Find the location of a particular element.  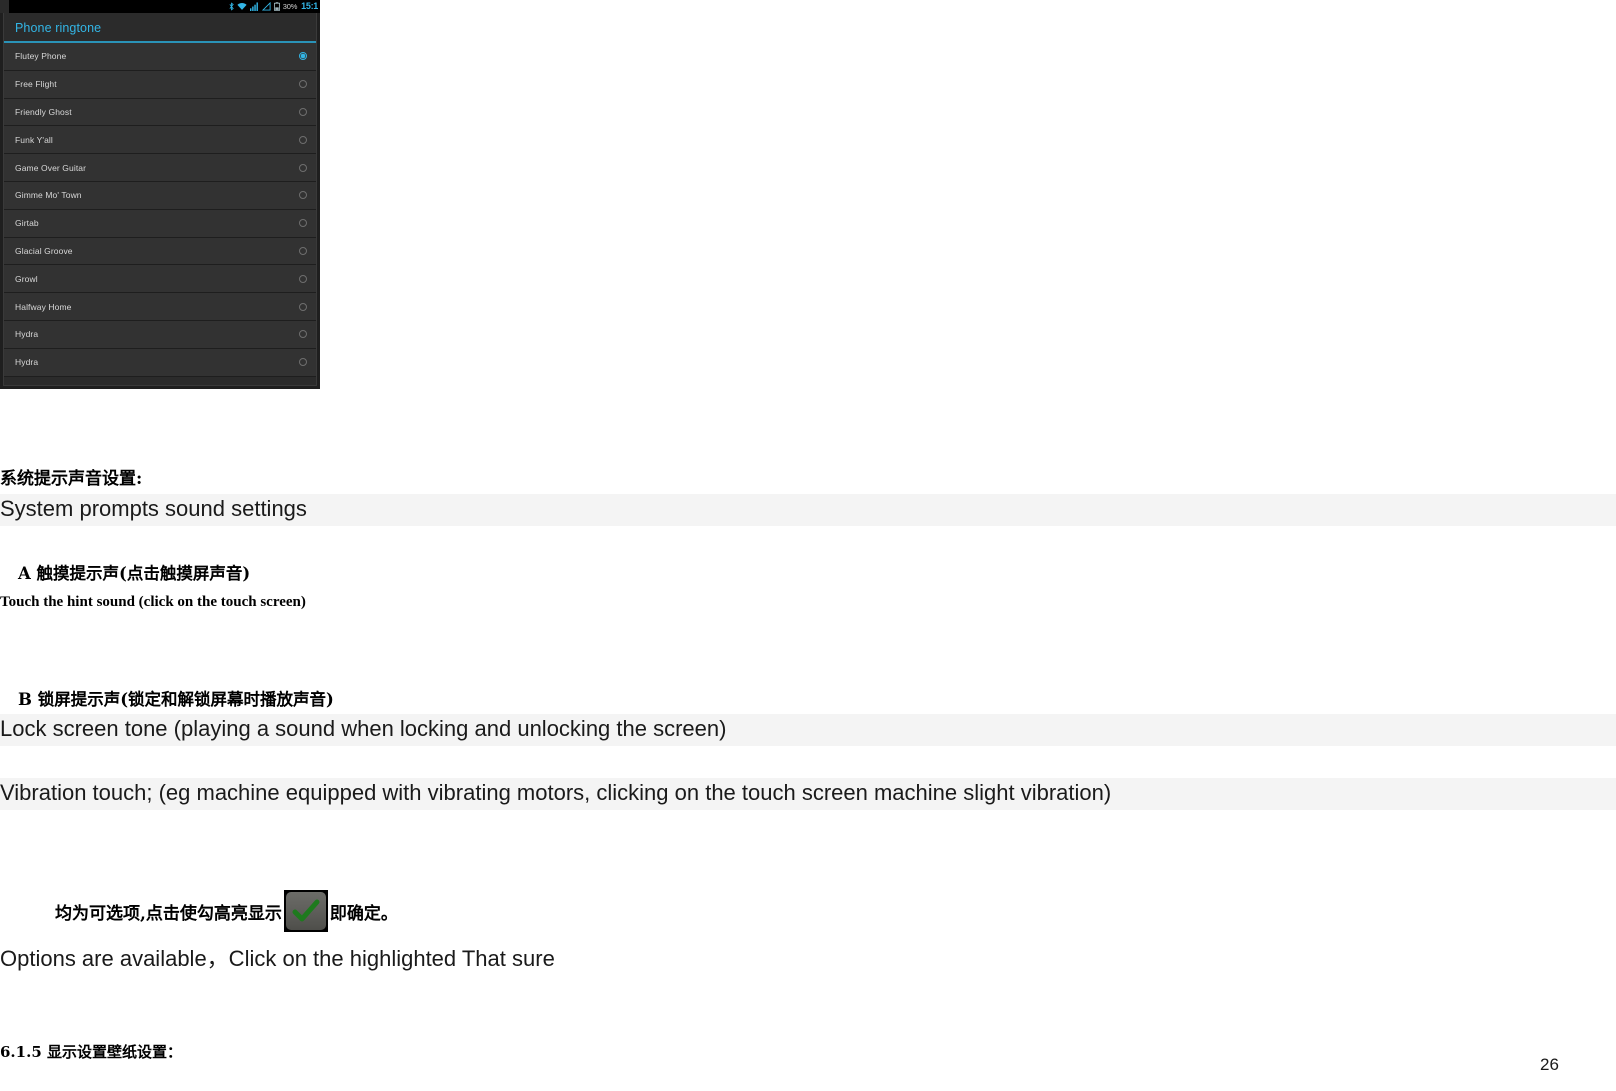

section-615-heading: 6.1.5 显示设置壁纸设置： is located at coordinates (91, 1052).